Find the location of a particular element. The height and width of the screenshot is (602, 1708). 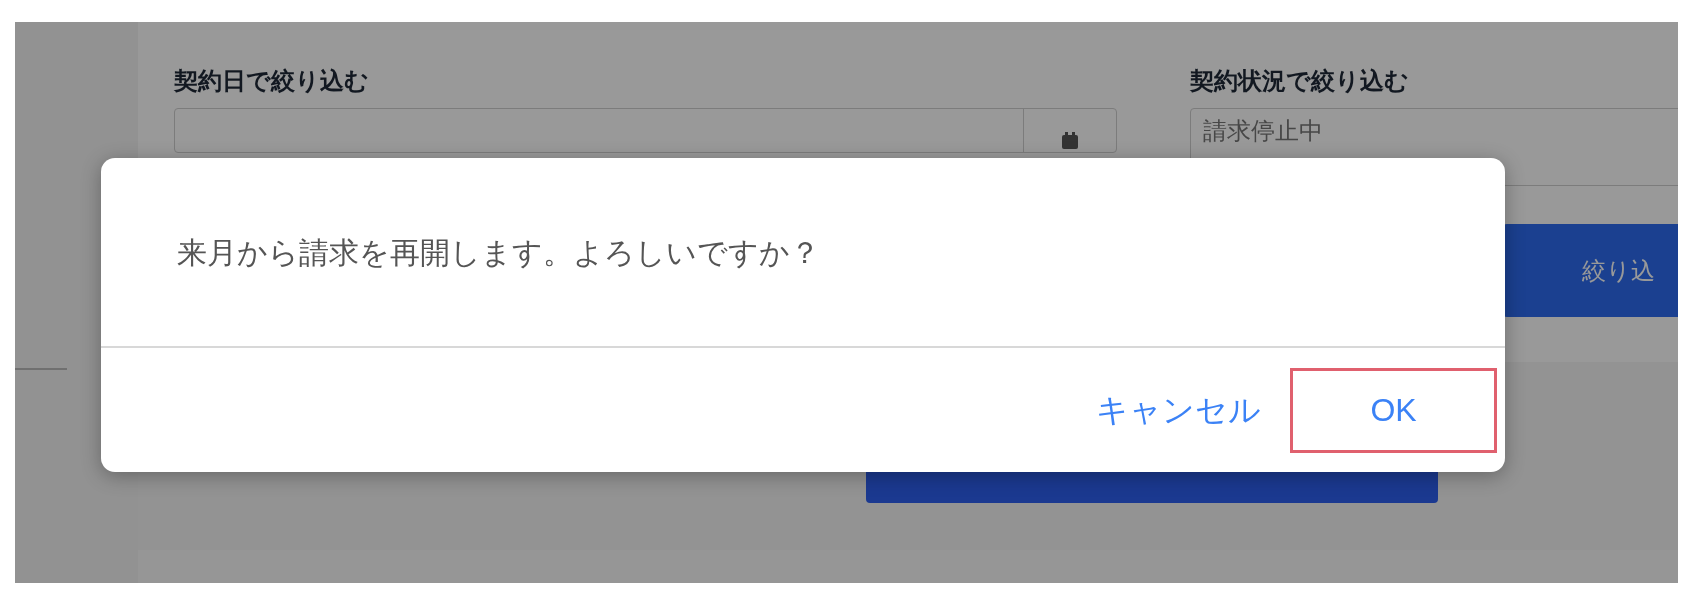

dialog-button: OK is located at coordinates (1393, 410).